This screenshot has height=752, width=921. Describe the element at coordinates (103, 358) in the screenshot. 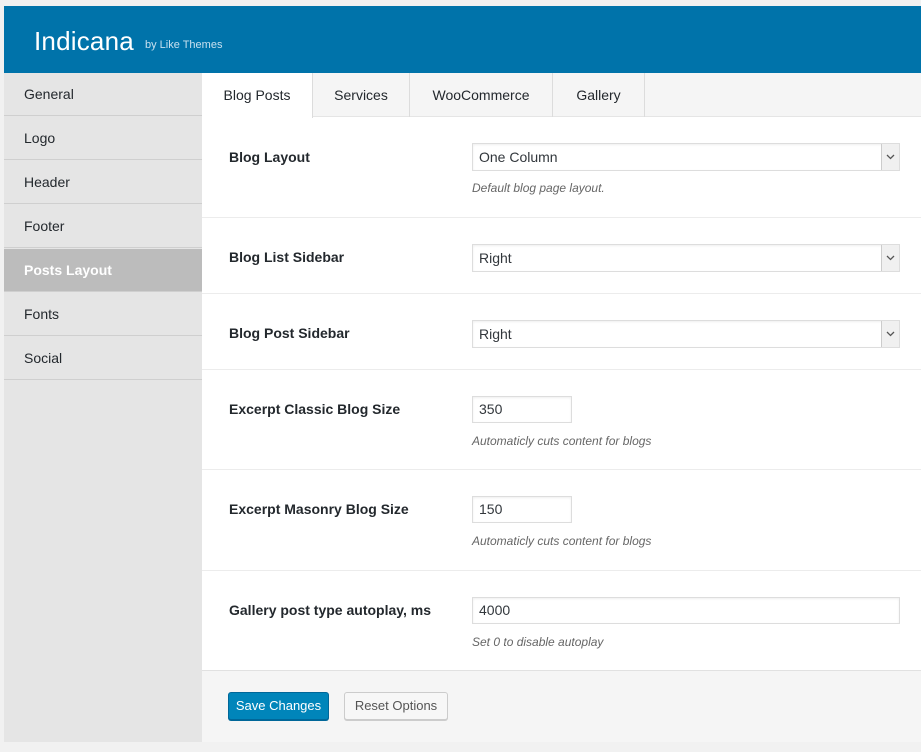

I see `sidebar-item-social: Social` at that location.